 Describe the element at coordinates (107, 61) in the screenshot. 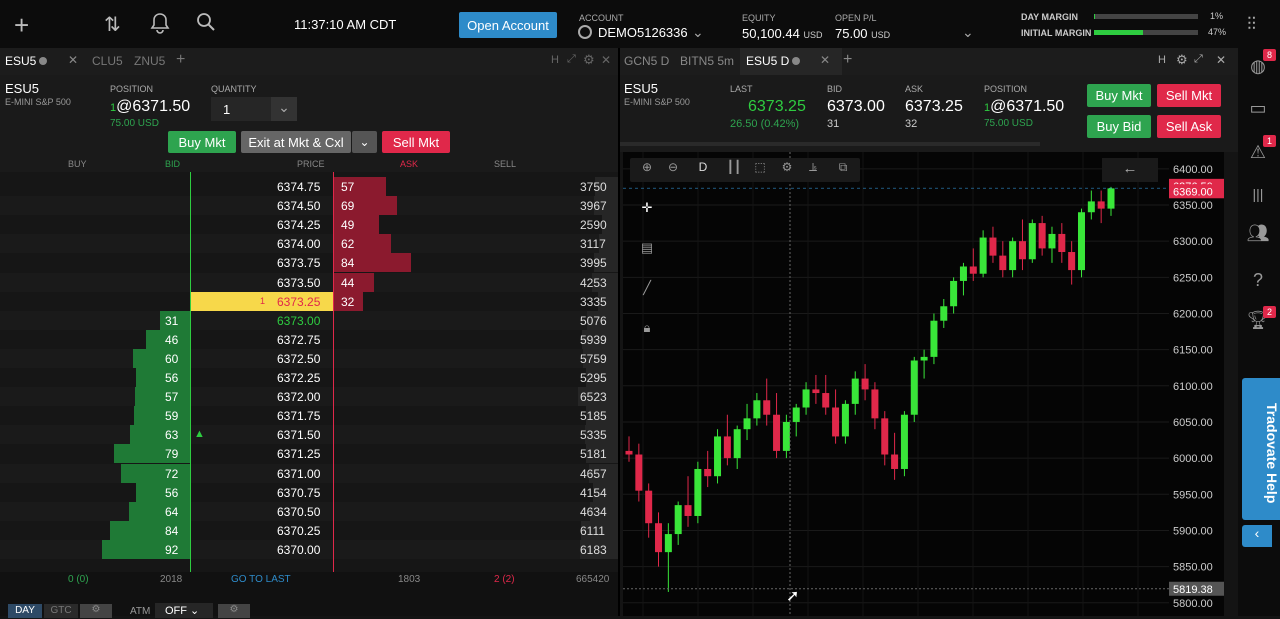

I see `tab-clu5: CLU5` at that location.